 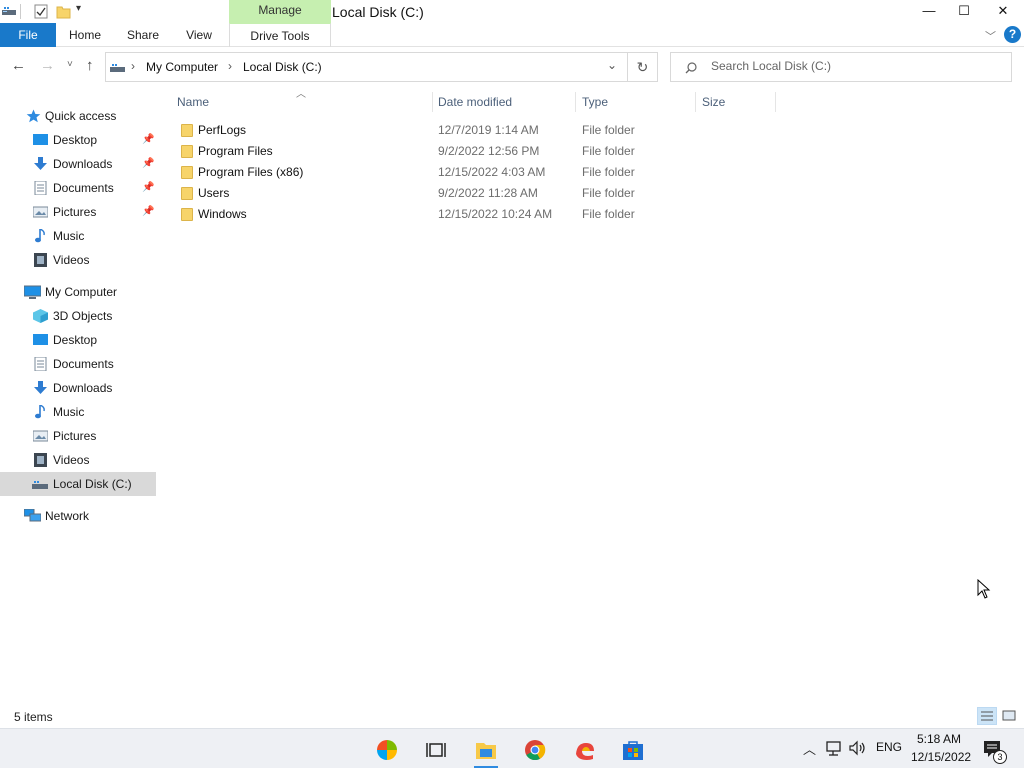 I want to click on nav-qa-videos: Videos, so click(x=78, y=260).